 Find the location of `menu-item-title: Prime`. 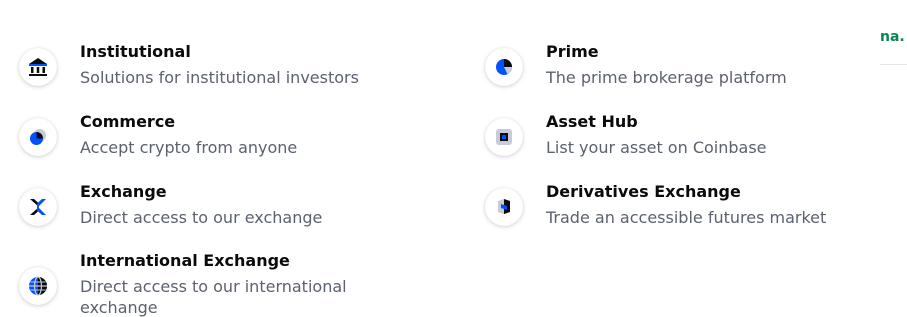

menu-item-title: Prime is located at coordinates (572, 51).